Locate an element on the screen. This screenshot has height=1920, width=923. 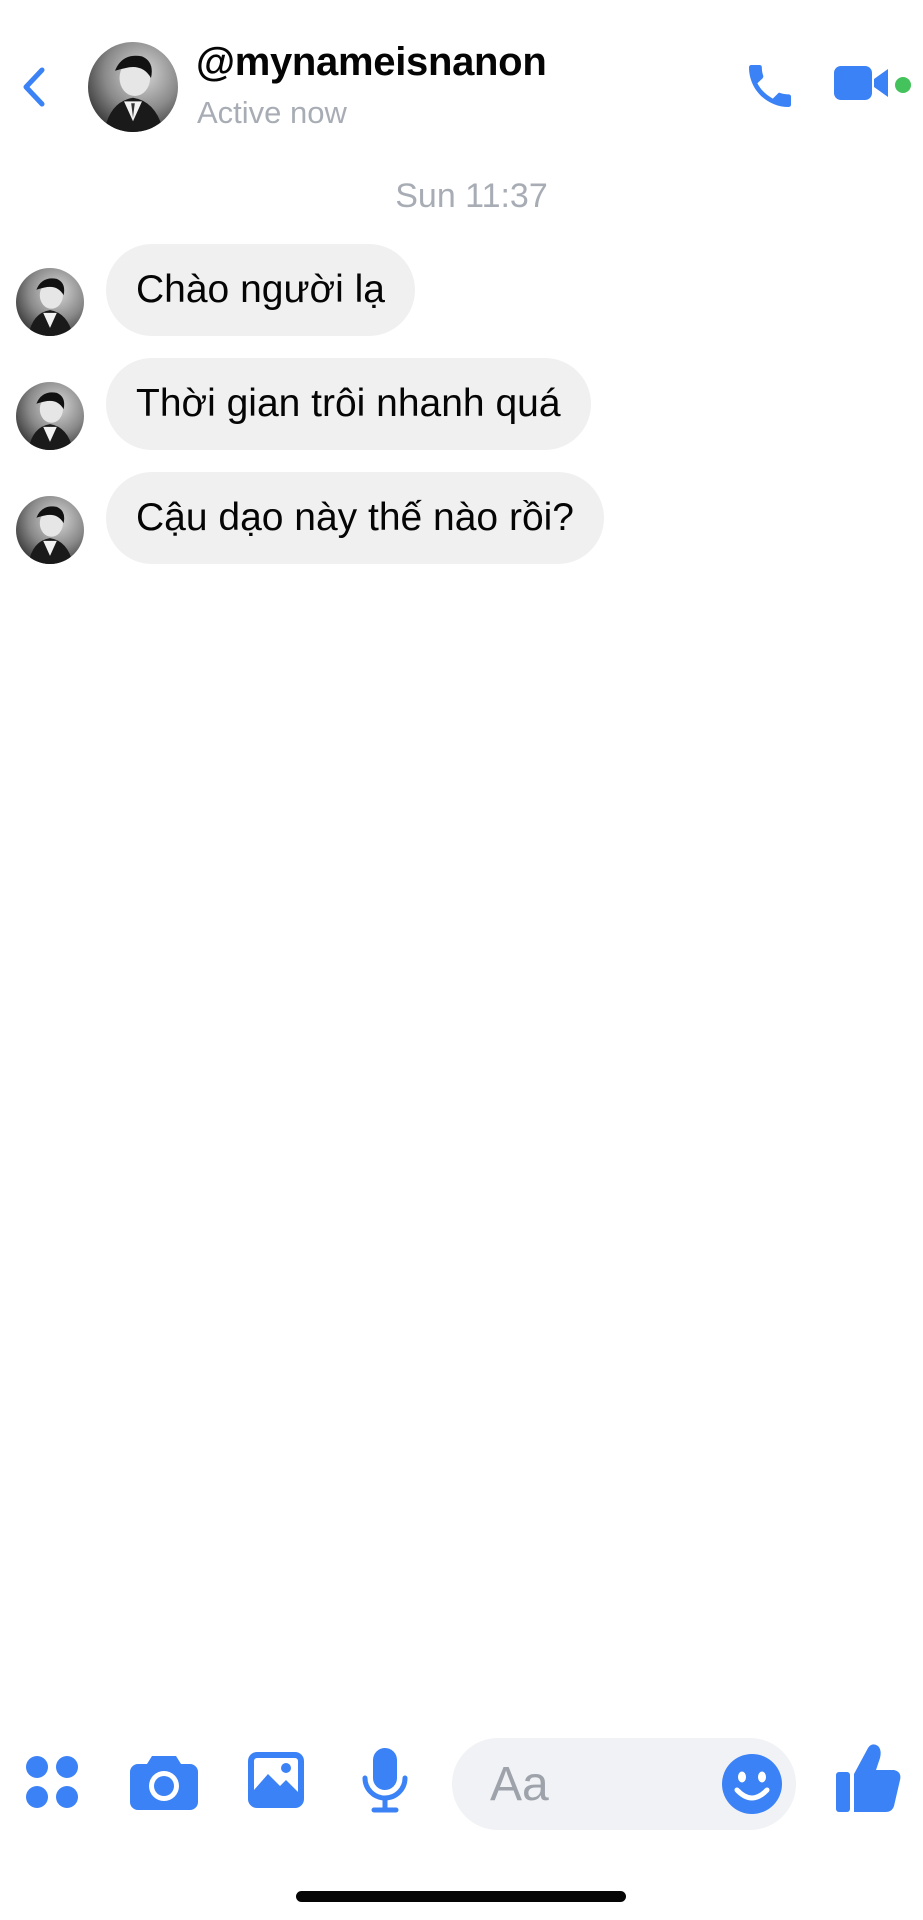
like-button is located at coordinates (868, 1778).